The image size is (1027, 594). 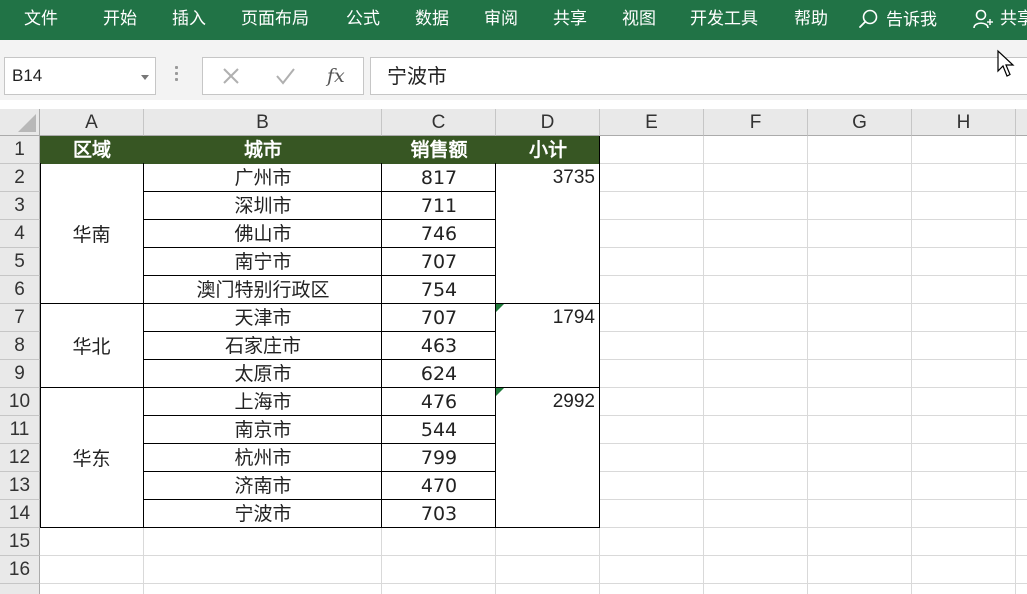 What do you see at coordinates (20, 318) in the screenshot?
I see `row-header-7: 7` at bounding box center [20, 318].